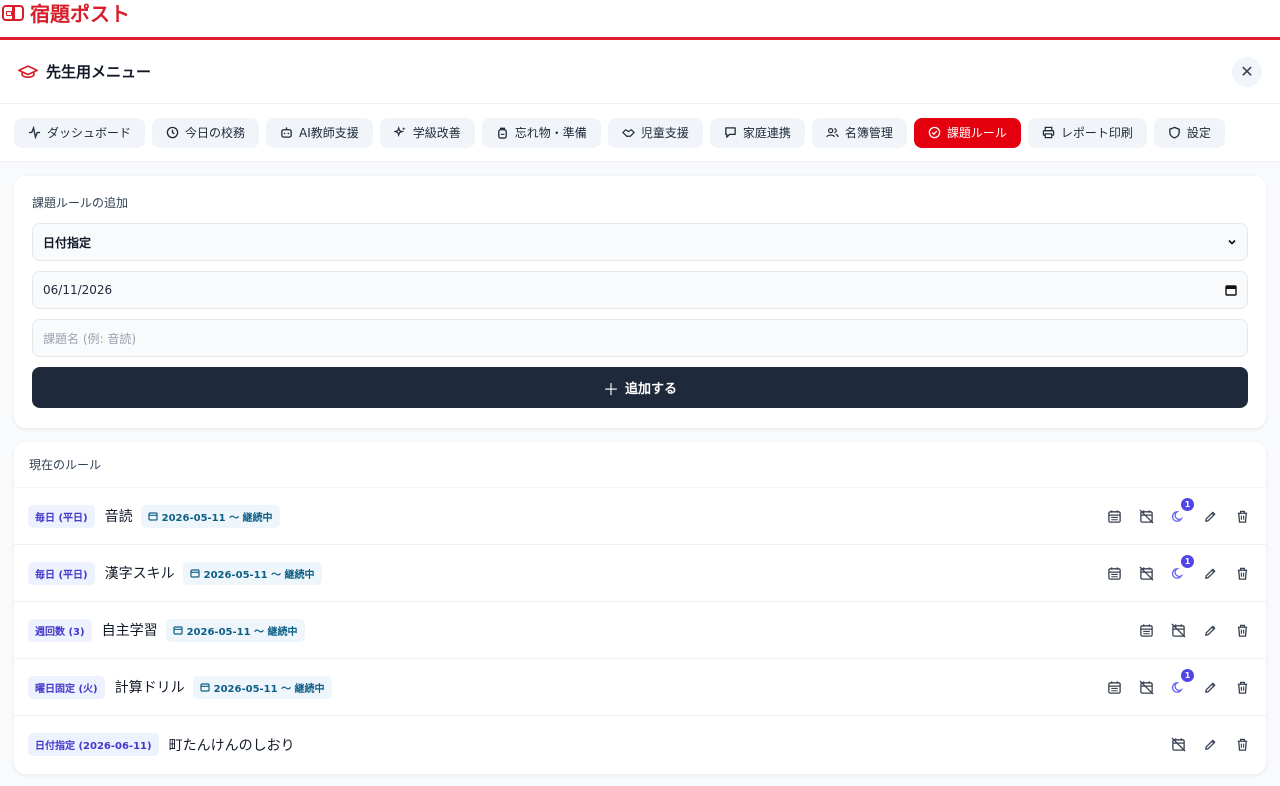 The height and width of the screenshot is (786, 1280). Describe the element at coordinates (832, 132) in the screenshot. I see `users-icon` at that location.